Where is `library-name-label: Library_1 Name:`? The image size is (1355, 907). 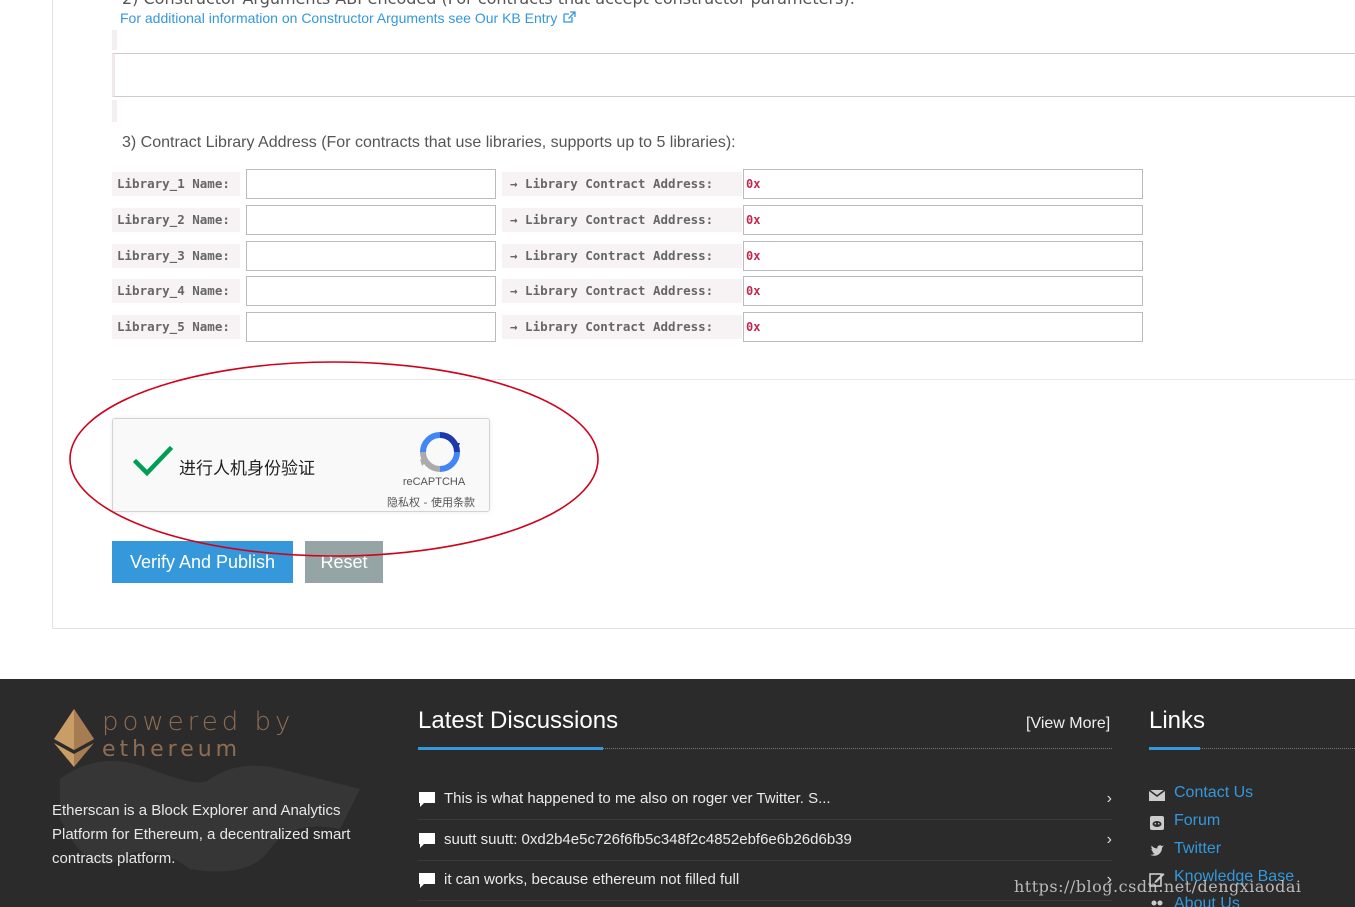
library-name-label: Library_1 Name: is located at coordinates (176, 184).